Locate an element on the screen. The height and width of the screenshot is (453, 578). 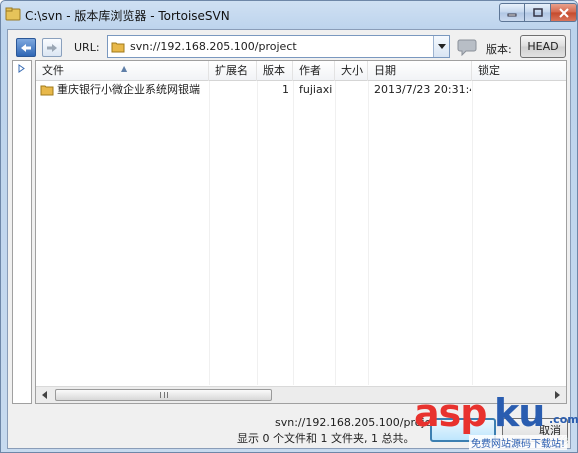
title-bar: C:\svn - 版本库浏览器 - TortoiseSVN is located at coordinates (289, 15).